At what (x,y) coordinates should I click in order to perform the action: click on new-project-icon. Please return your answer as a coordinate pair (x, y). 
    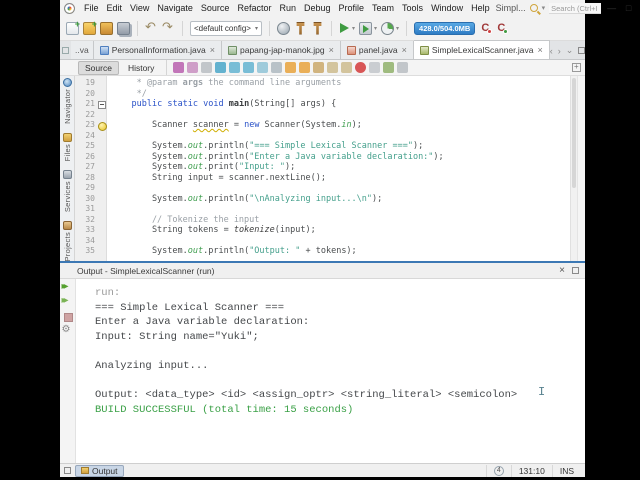
    Looking at the image, I should click on (90, 27).